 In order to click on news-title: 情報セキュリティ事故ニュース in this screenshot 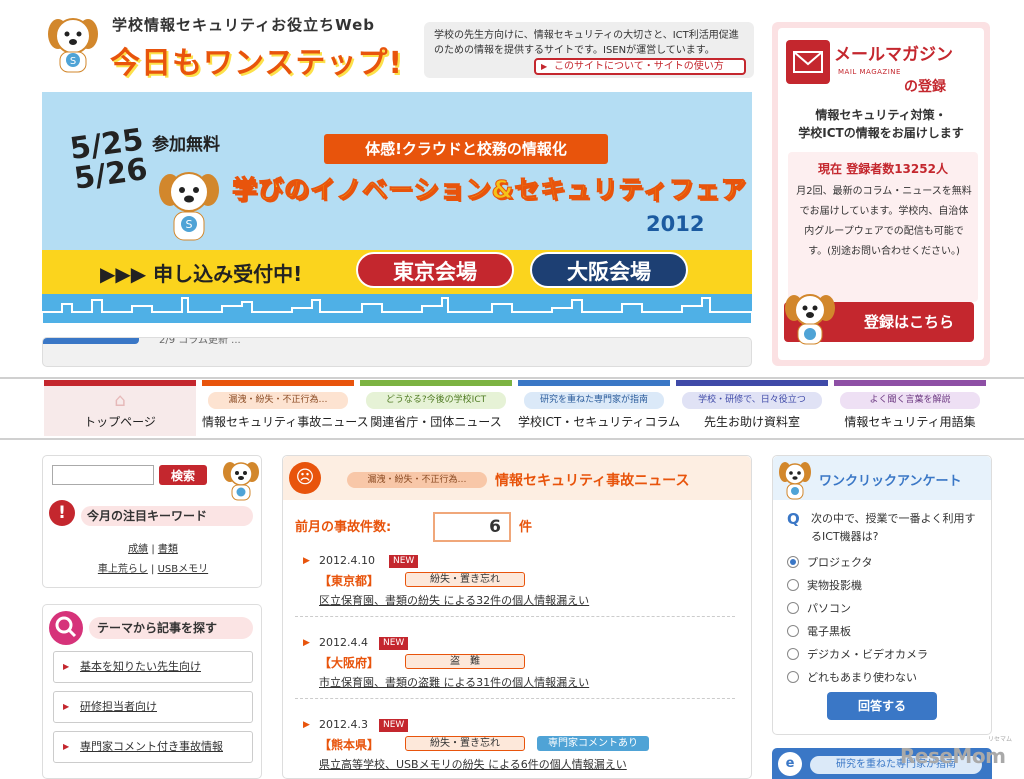, I will do `click(592, 480)`.